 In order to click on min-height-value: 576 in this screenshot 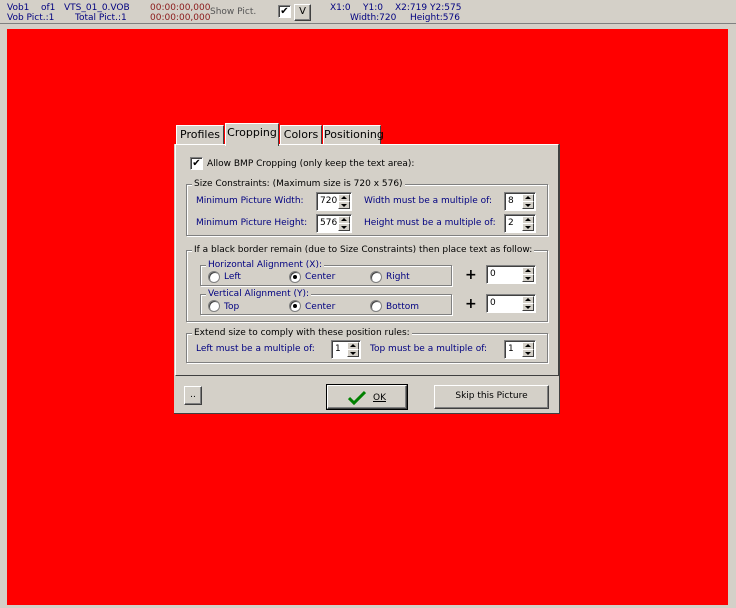, I will do `click(329, 223)`.